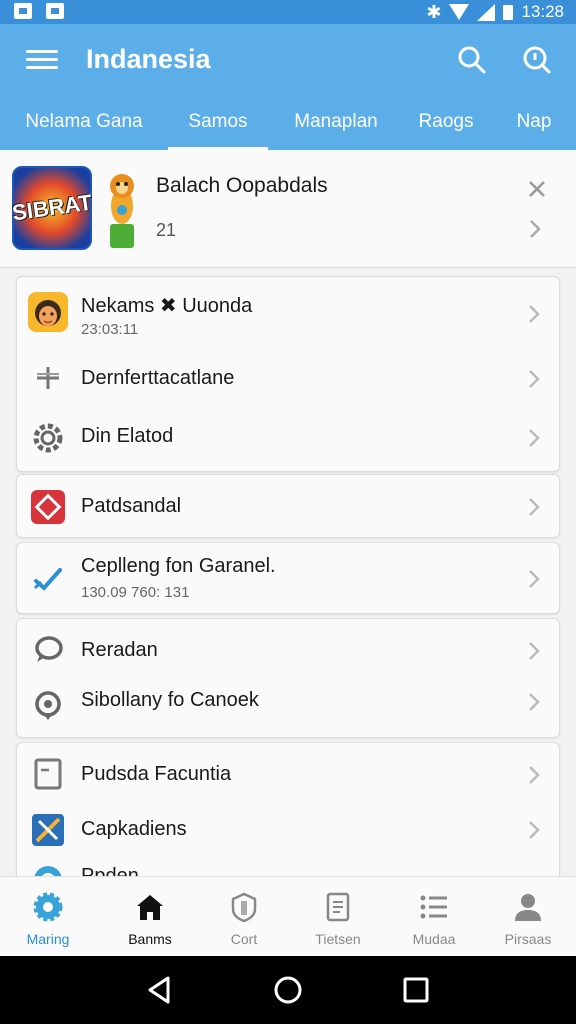 Image resolution: width=576 pixels, height=1024 pixels. I want to click on nav-label: Mudaa, so click(434, 939).